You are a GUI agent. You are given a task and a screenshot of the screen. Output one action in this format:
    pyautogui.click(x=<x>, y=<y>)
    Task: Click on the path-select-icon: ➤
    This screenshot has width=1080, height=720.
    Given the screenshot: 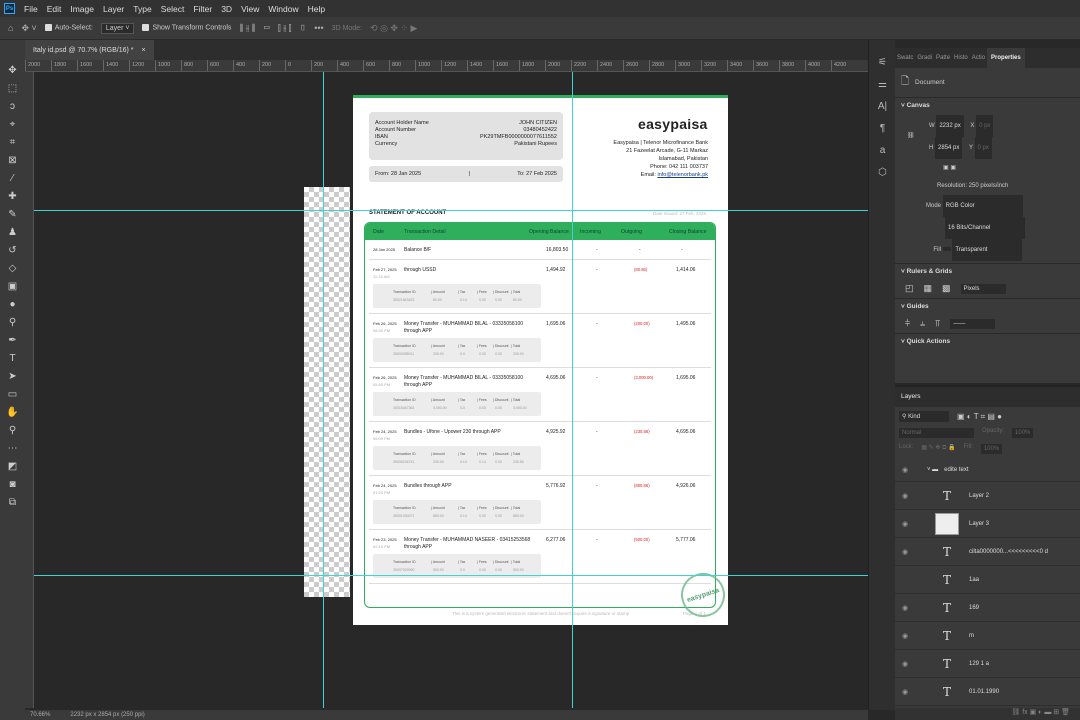 What is the action you would take?
    pyautogui.click(x=13, y=376)
    